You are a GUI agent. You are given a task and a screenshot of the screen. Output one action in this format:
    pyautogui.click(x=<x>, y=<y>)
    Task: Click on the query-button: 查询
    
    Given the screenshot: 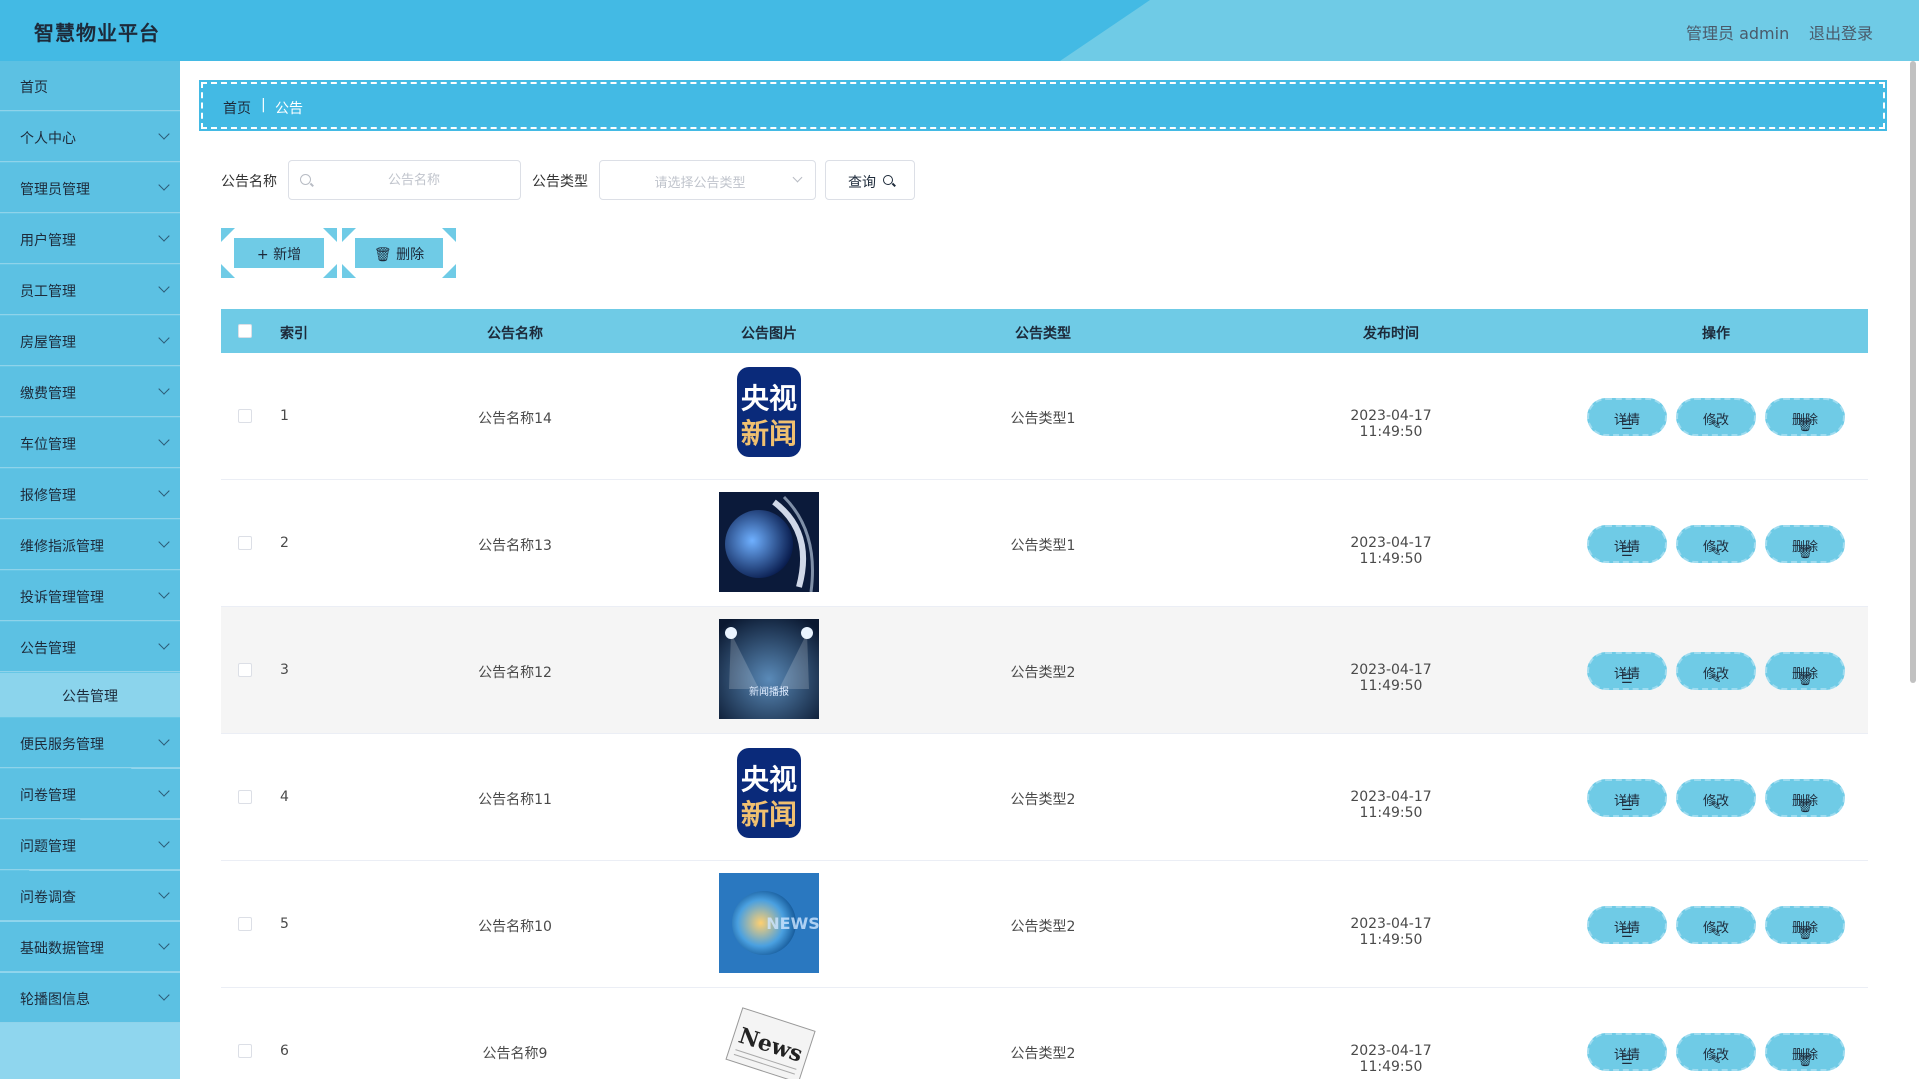 What is the action you would take?
    pyautogui.click(x=870, y=180)
    